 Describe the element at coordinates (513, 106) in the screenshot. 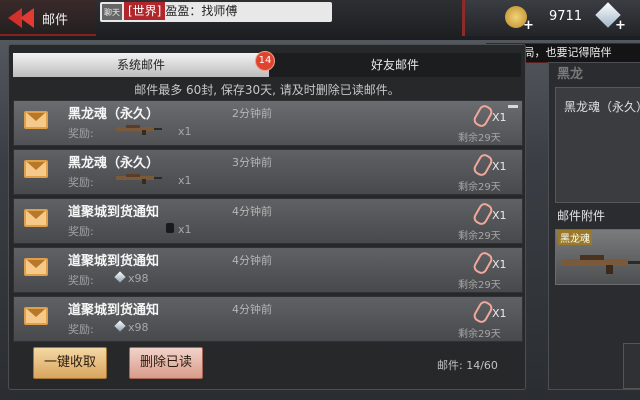

I see `corner-marker` at that location.